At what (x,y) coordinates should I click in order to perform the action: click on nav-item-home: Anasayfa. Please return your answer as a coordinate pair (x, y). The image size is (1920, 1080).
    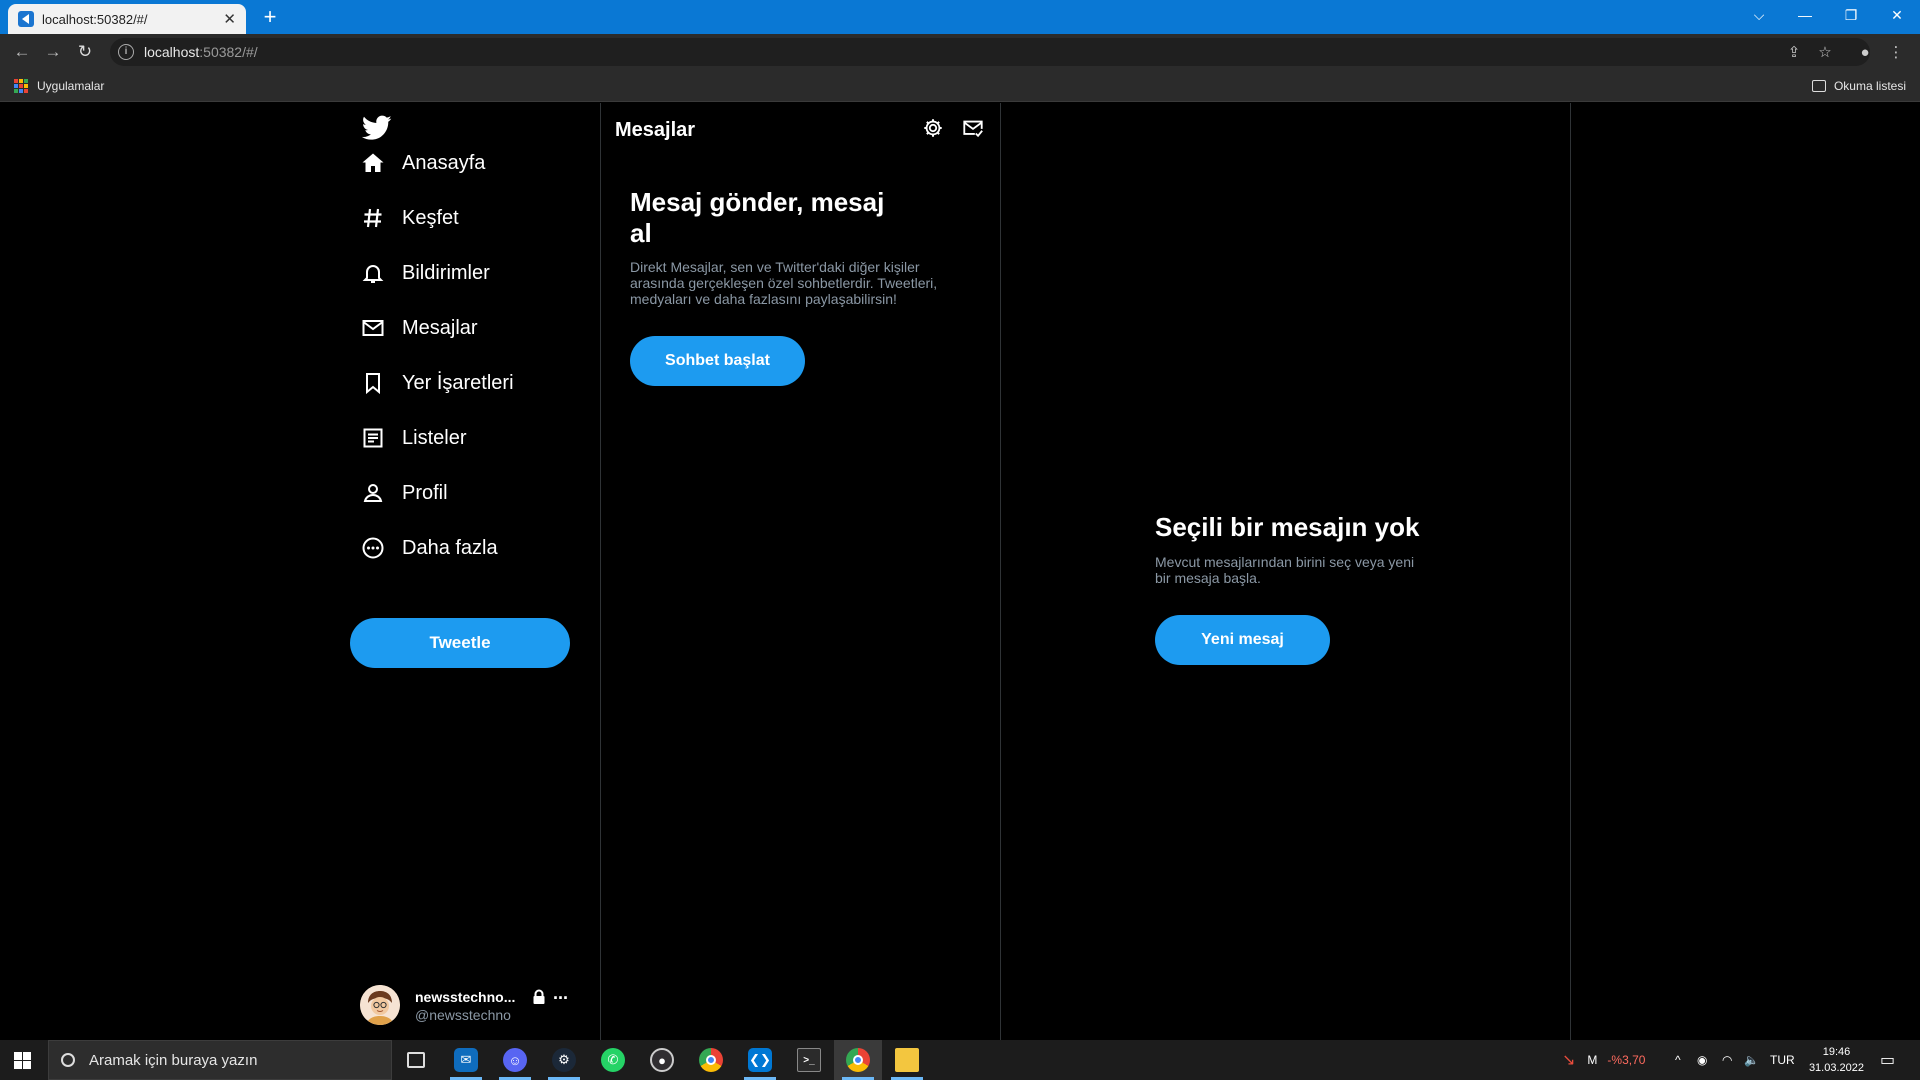
    Looking at the image, I should click on (422, 163).